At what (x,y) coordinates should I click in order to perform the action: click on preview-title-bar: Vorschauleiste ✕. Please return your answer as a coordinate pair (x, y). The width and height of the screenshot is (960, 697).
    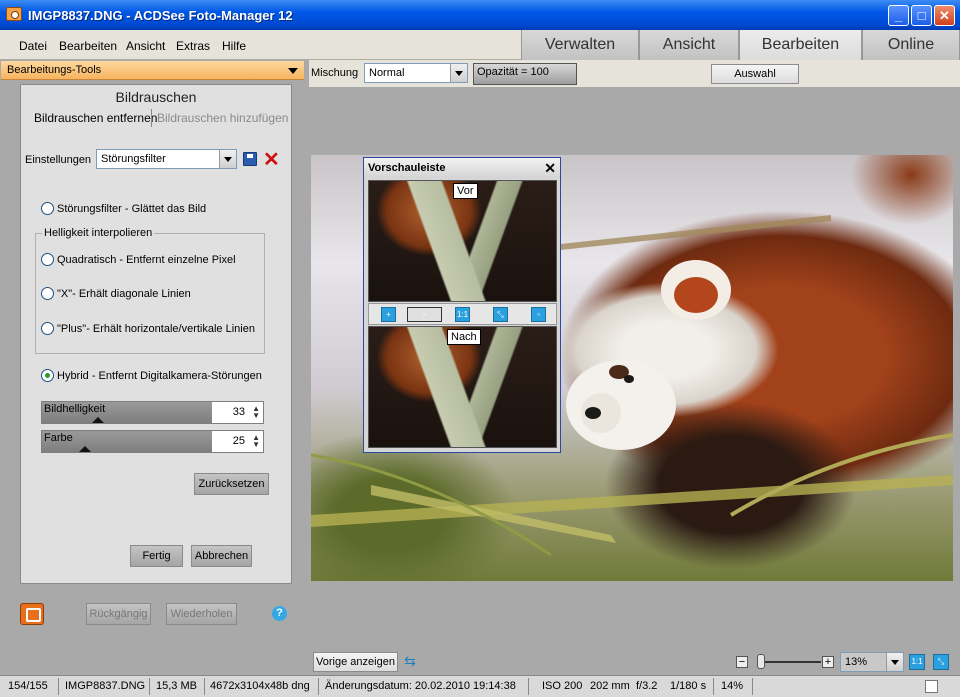
    Looking at the image, I should click on (462, 168).